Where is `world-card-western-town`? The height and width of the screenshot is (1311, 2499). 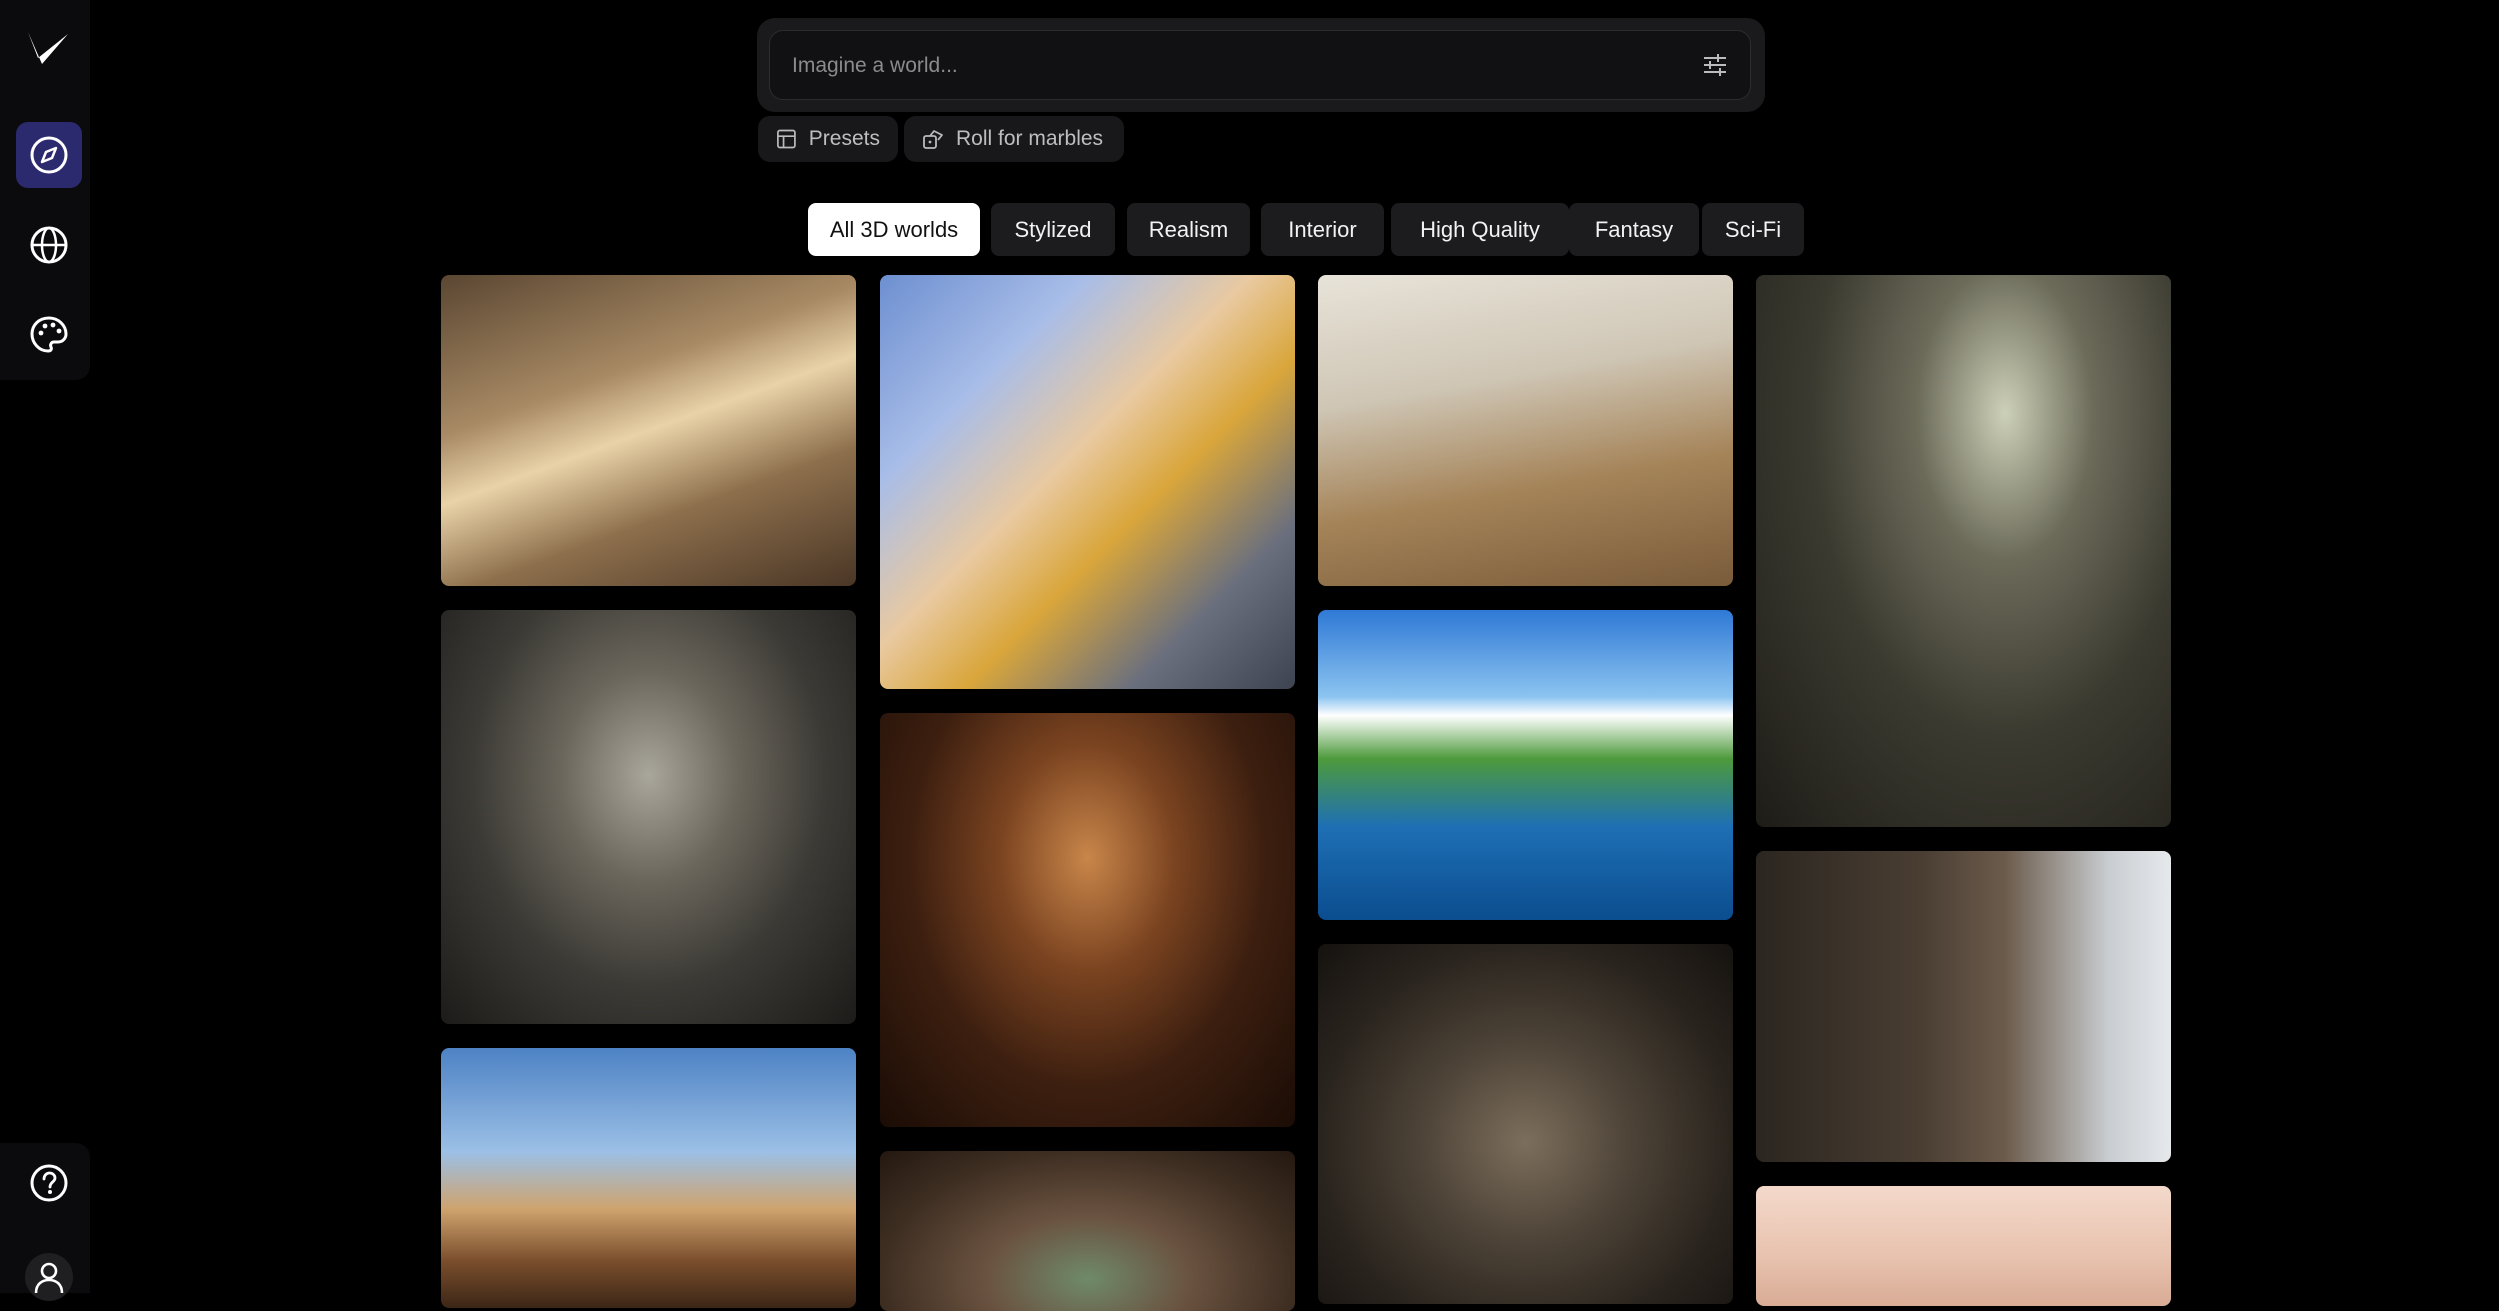
world-card-western-town is located at coordinates (648, 1178).